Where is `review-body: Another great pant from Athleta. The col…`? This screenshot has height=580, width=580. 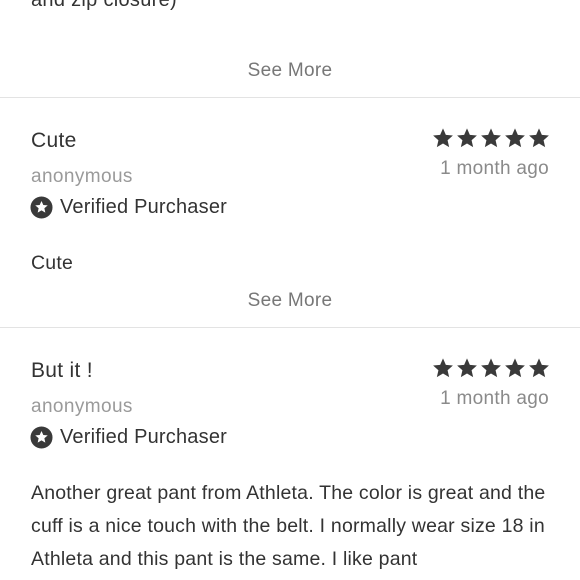 review-body: Another great pant from Athleta. The col… is located at coordinates (288, 526).